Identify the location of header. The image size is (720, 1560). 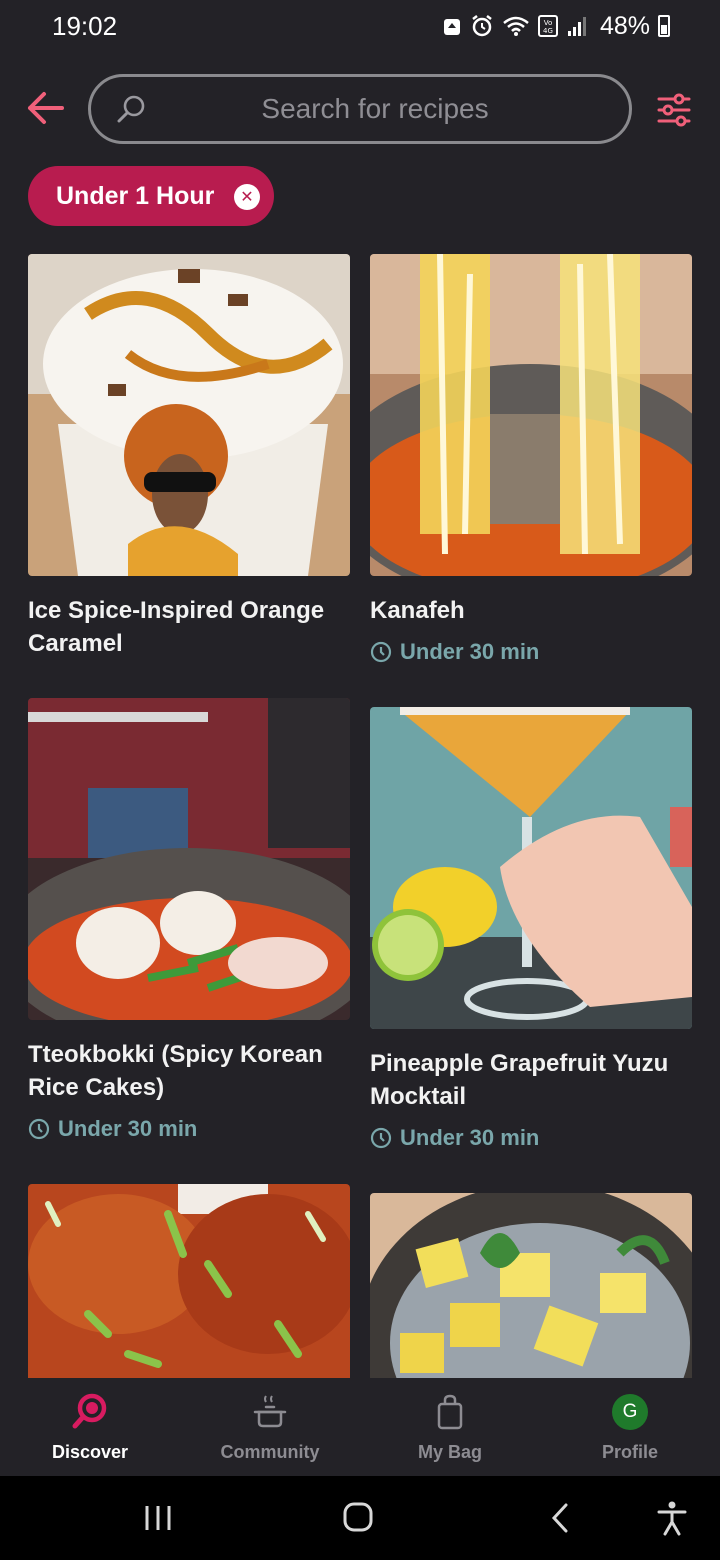
(360, 109).